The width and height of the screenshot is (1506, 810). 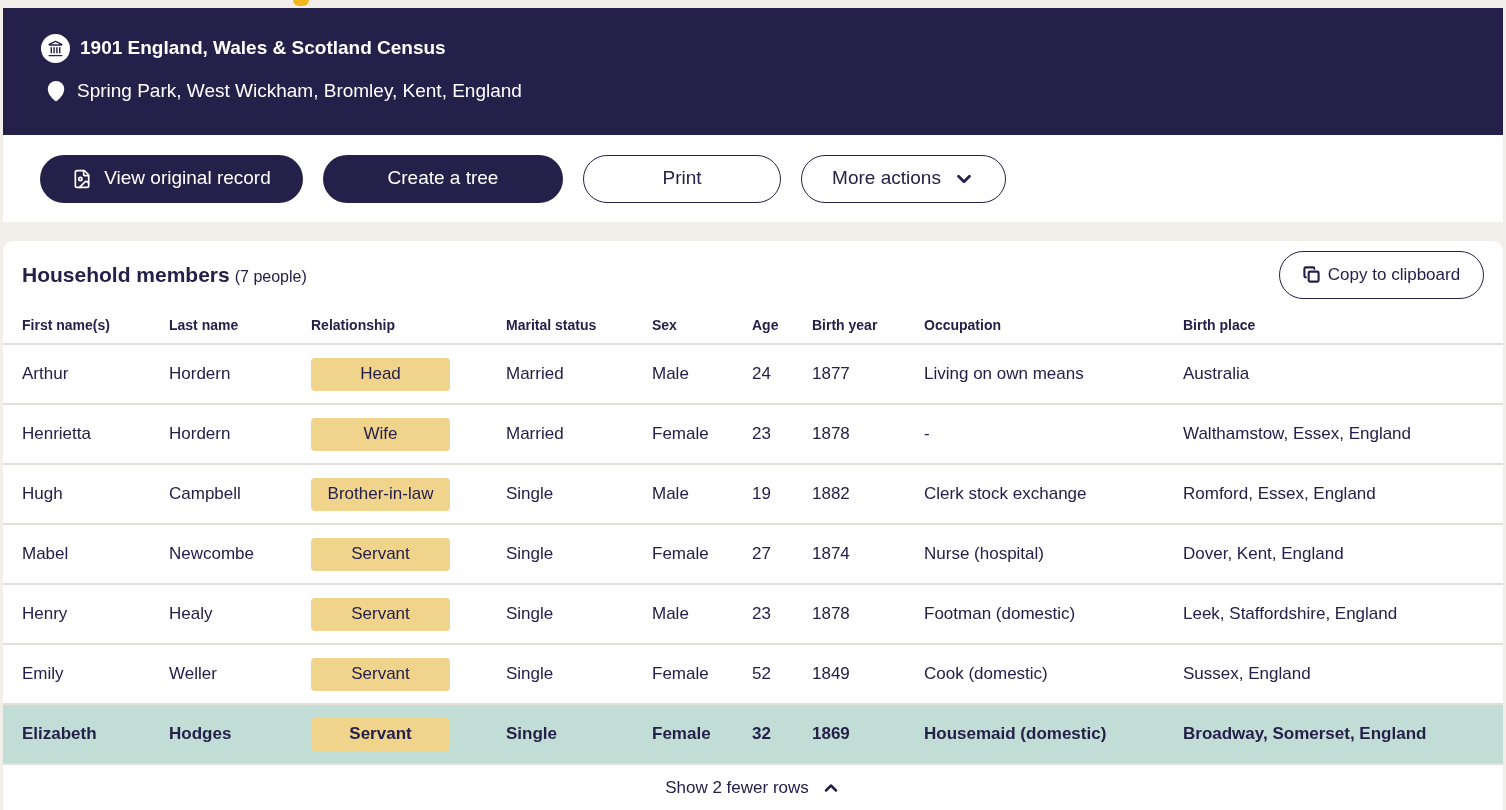 What do you see at coordinates (301, 3) in the screenshot?
I see `dot-decoration` at bounding box center [301, 3].